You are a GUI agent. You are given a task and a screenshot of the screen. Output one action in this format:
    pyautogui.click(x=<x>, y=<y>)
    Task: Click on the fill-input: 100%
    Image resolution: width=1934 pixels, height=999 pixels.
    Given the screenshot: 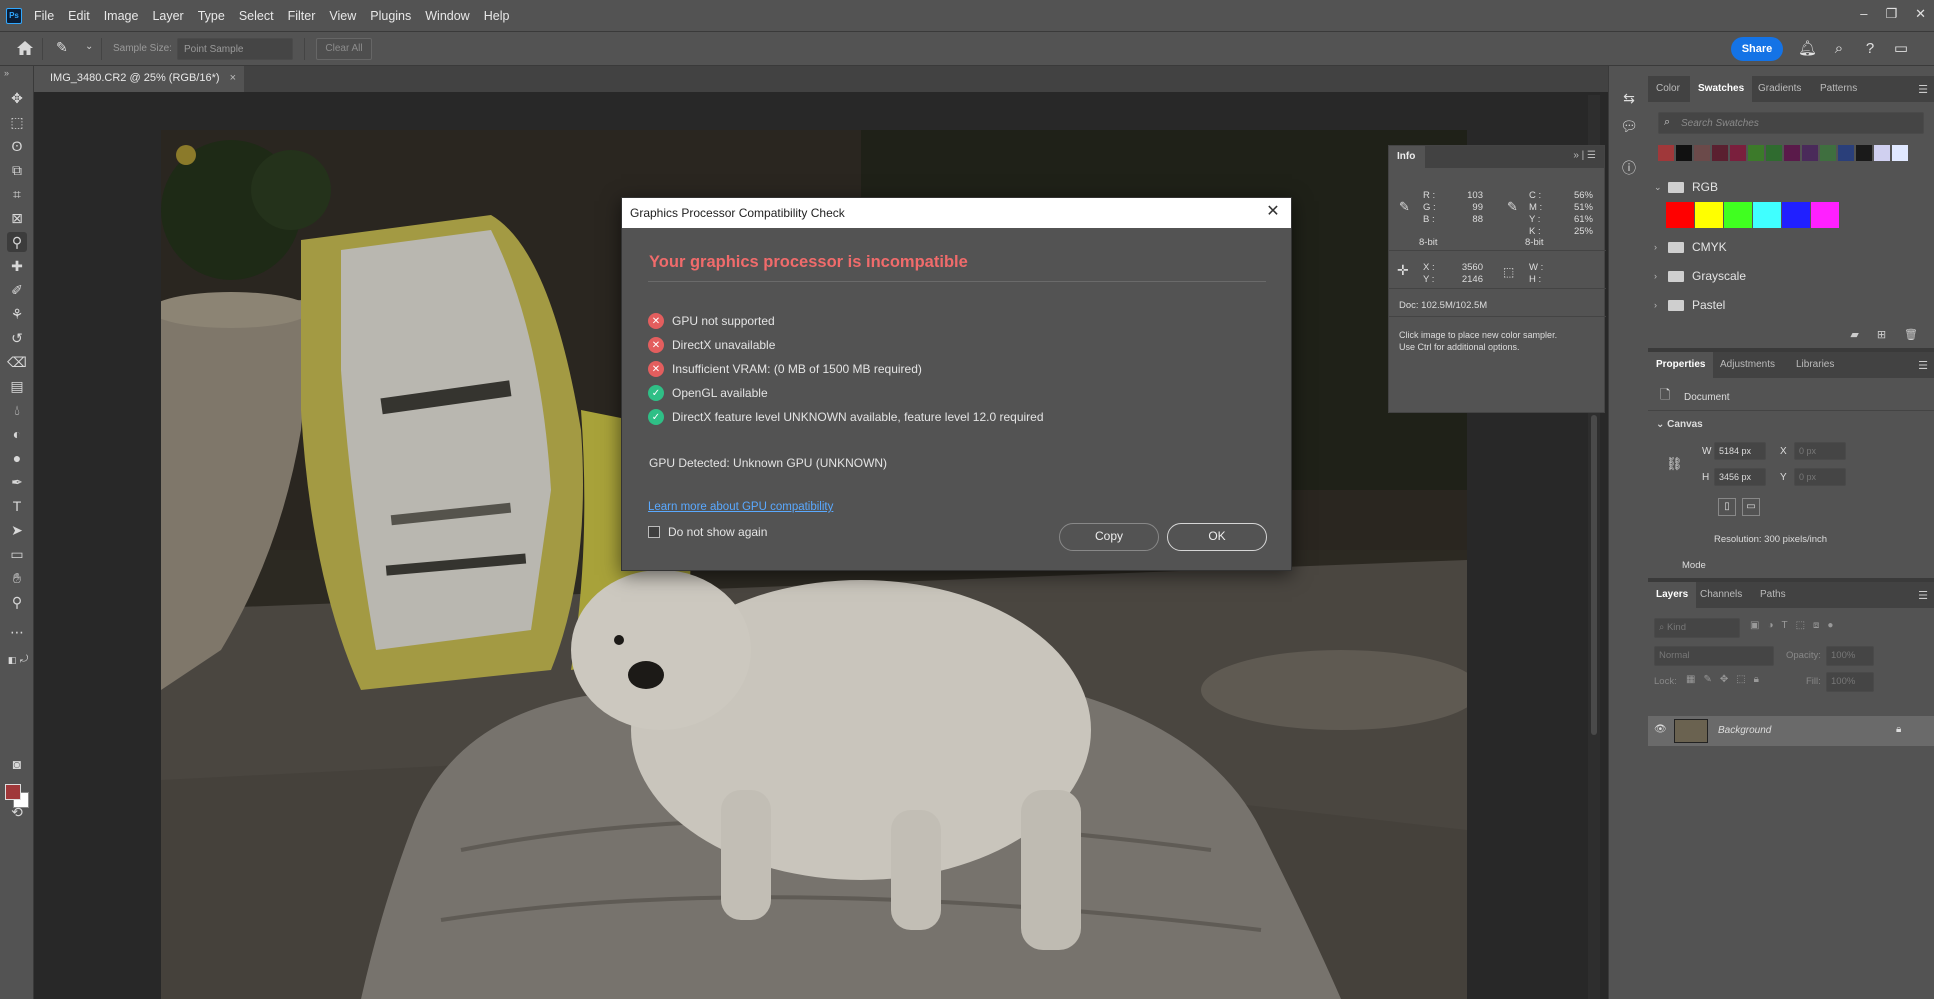 What is the action you would take?
    pyautogui.click(x=1850, y=682)
    